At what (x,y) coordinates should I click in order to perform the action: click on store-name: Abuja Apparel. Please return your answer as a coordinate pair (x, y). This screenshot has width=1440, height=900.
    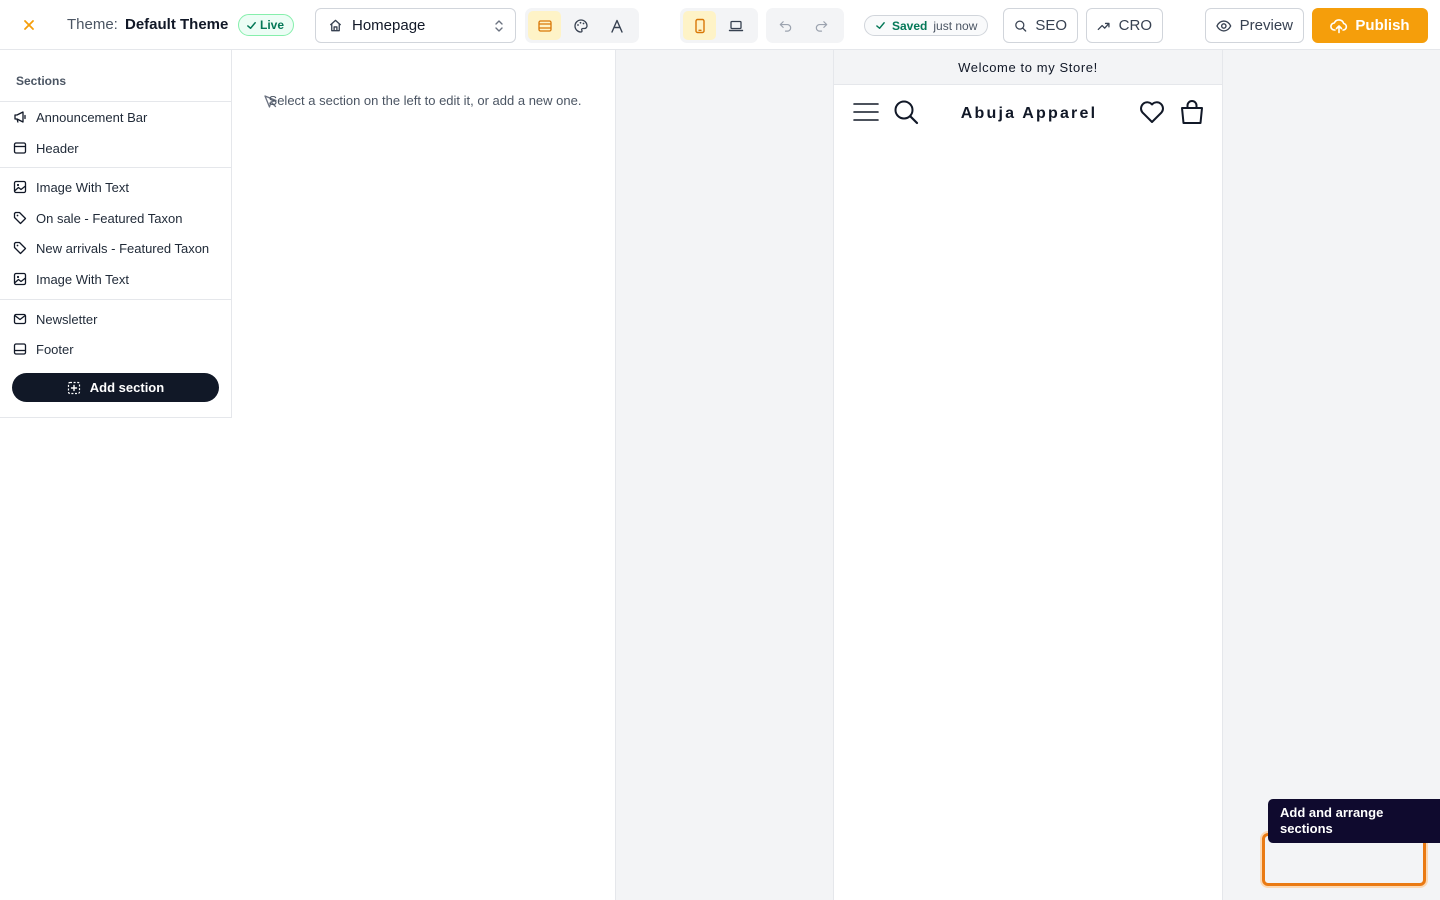
    Looking at the image, I should click on (1029, 114).